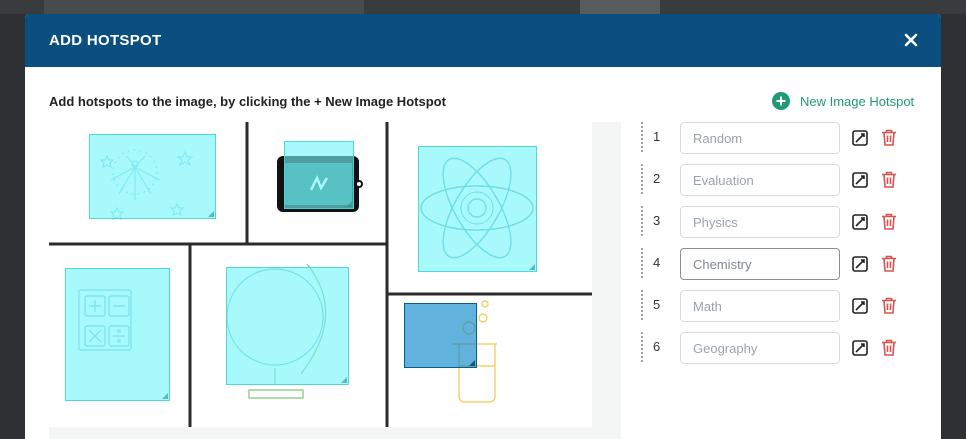 The image size is (966, 439). I want to click on hotspot-random, so click(152, 176).